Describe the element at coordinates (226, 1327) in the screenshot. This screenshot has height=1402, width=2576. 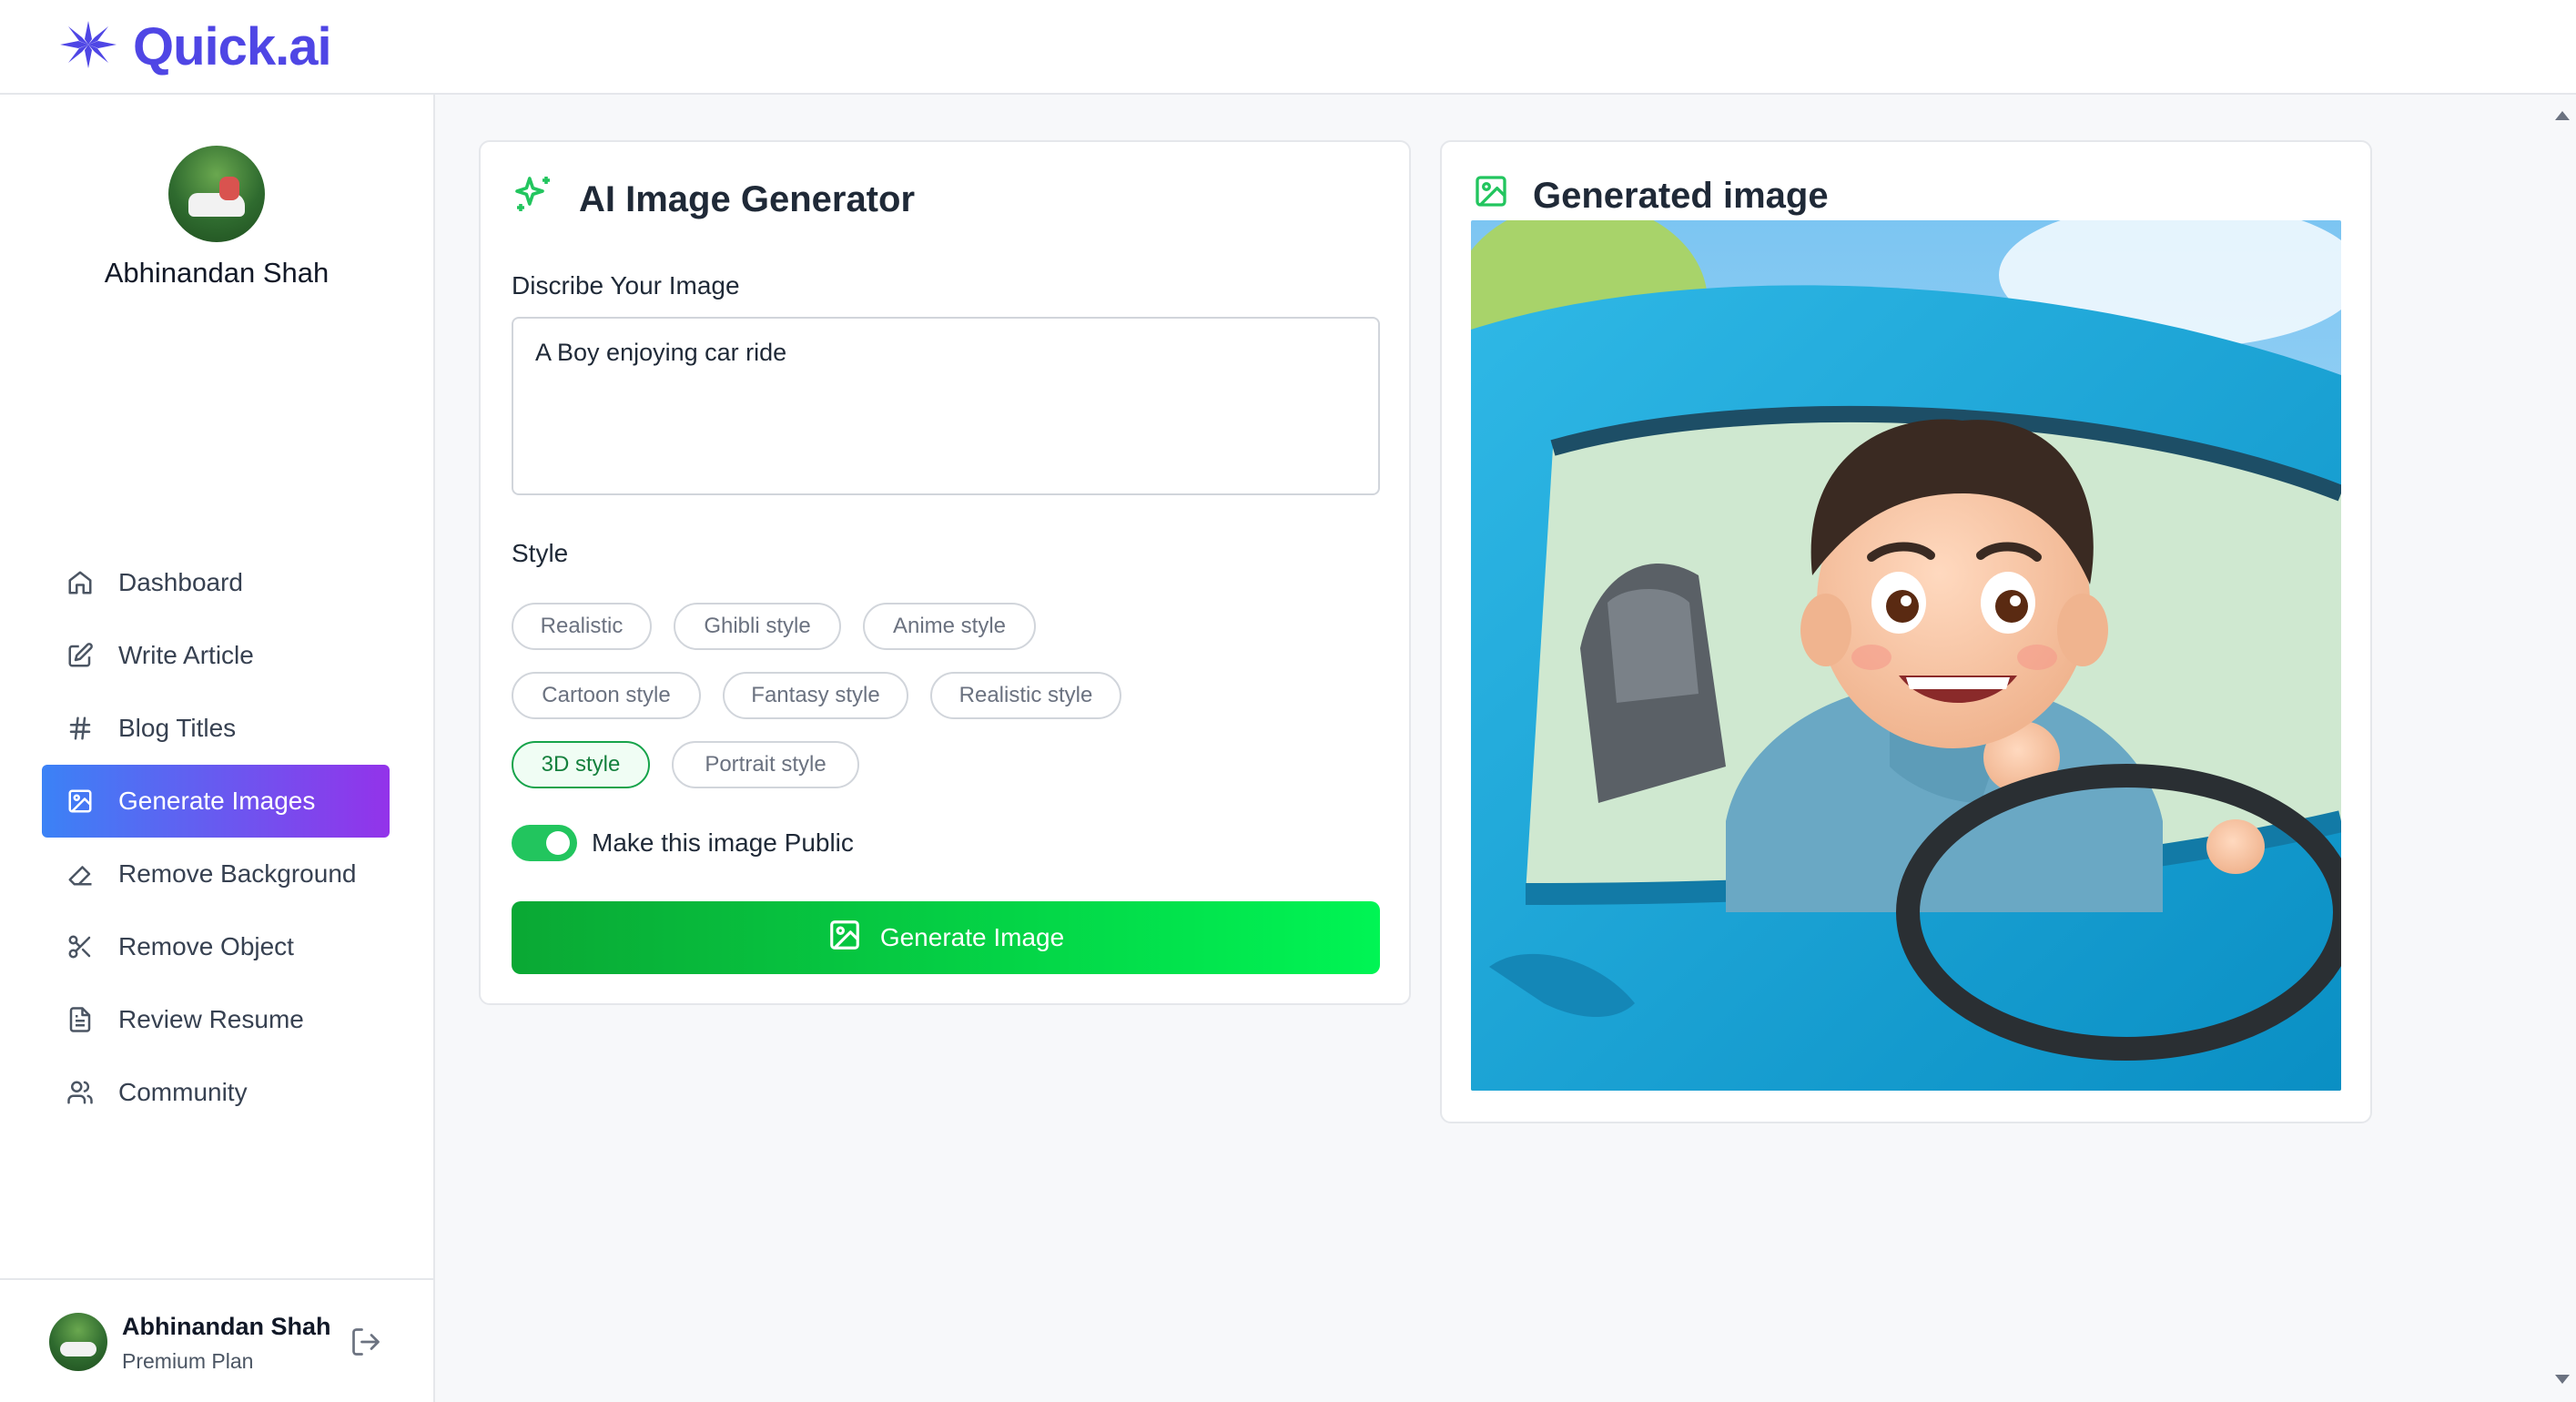
I see `footer-user-name: Abhinandan Shah` at that location.